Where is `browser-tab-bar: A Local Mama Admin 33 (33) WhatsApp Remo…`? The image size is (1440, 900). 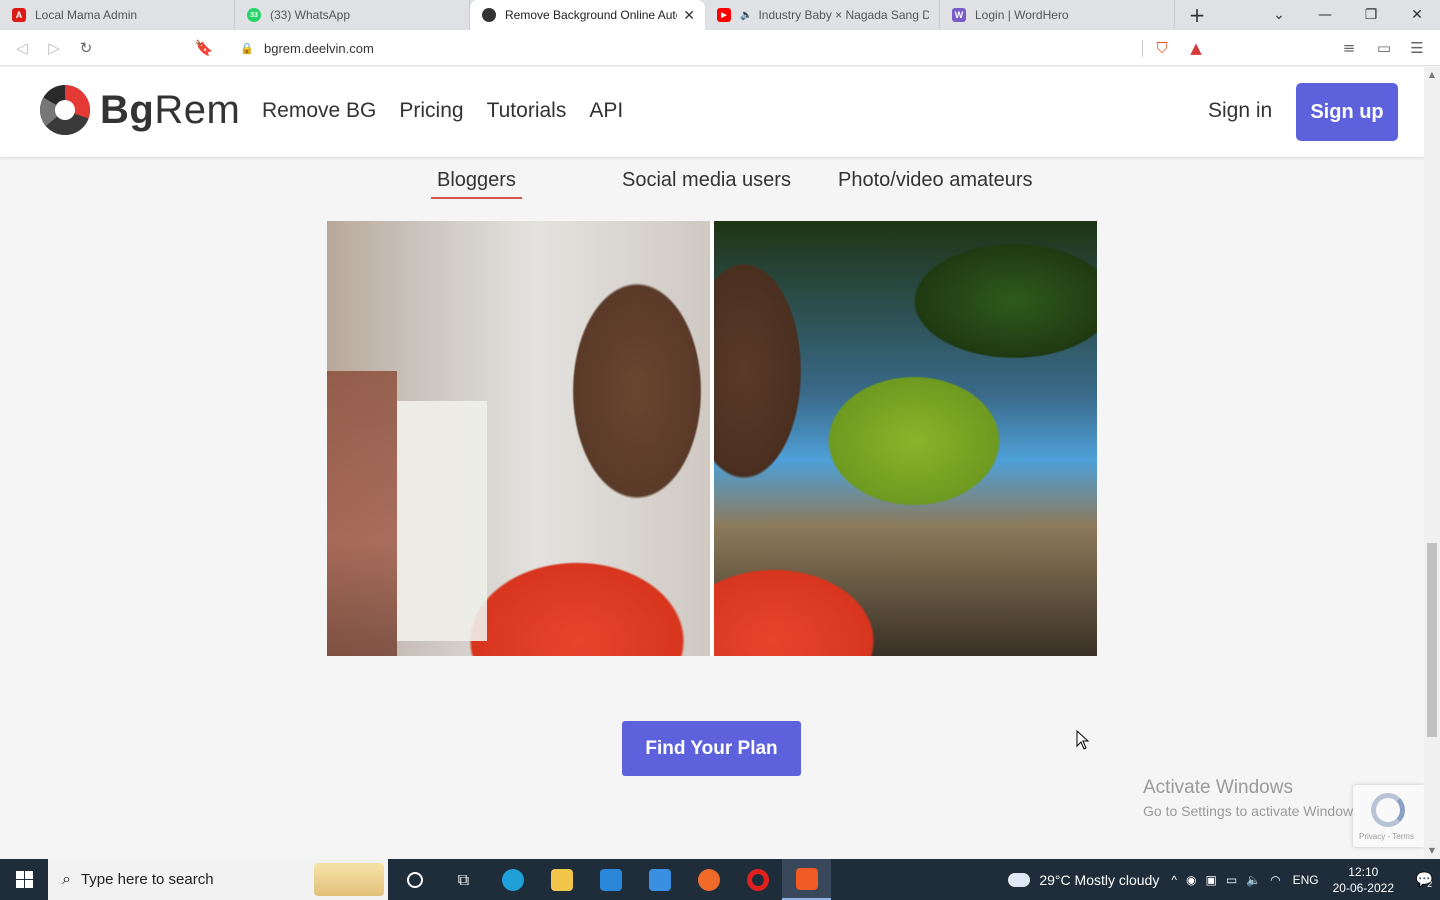 browser-tab-bar: A Local Mama Admin 33 (33) WhatsApp Remo… is located at coordinates (720, 15).